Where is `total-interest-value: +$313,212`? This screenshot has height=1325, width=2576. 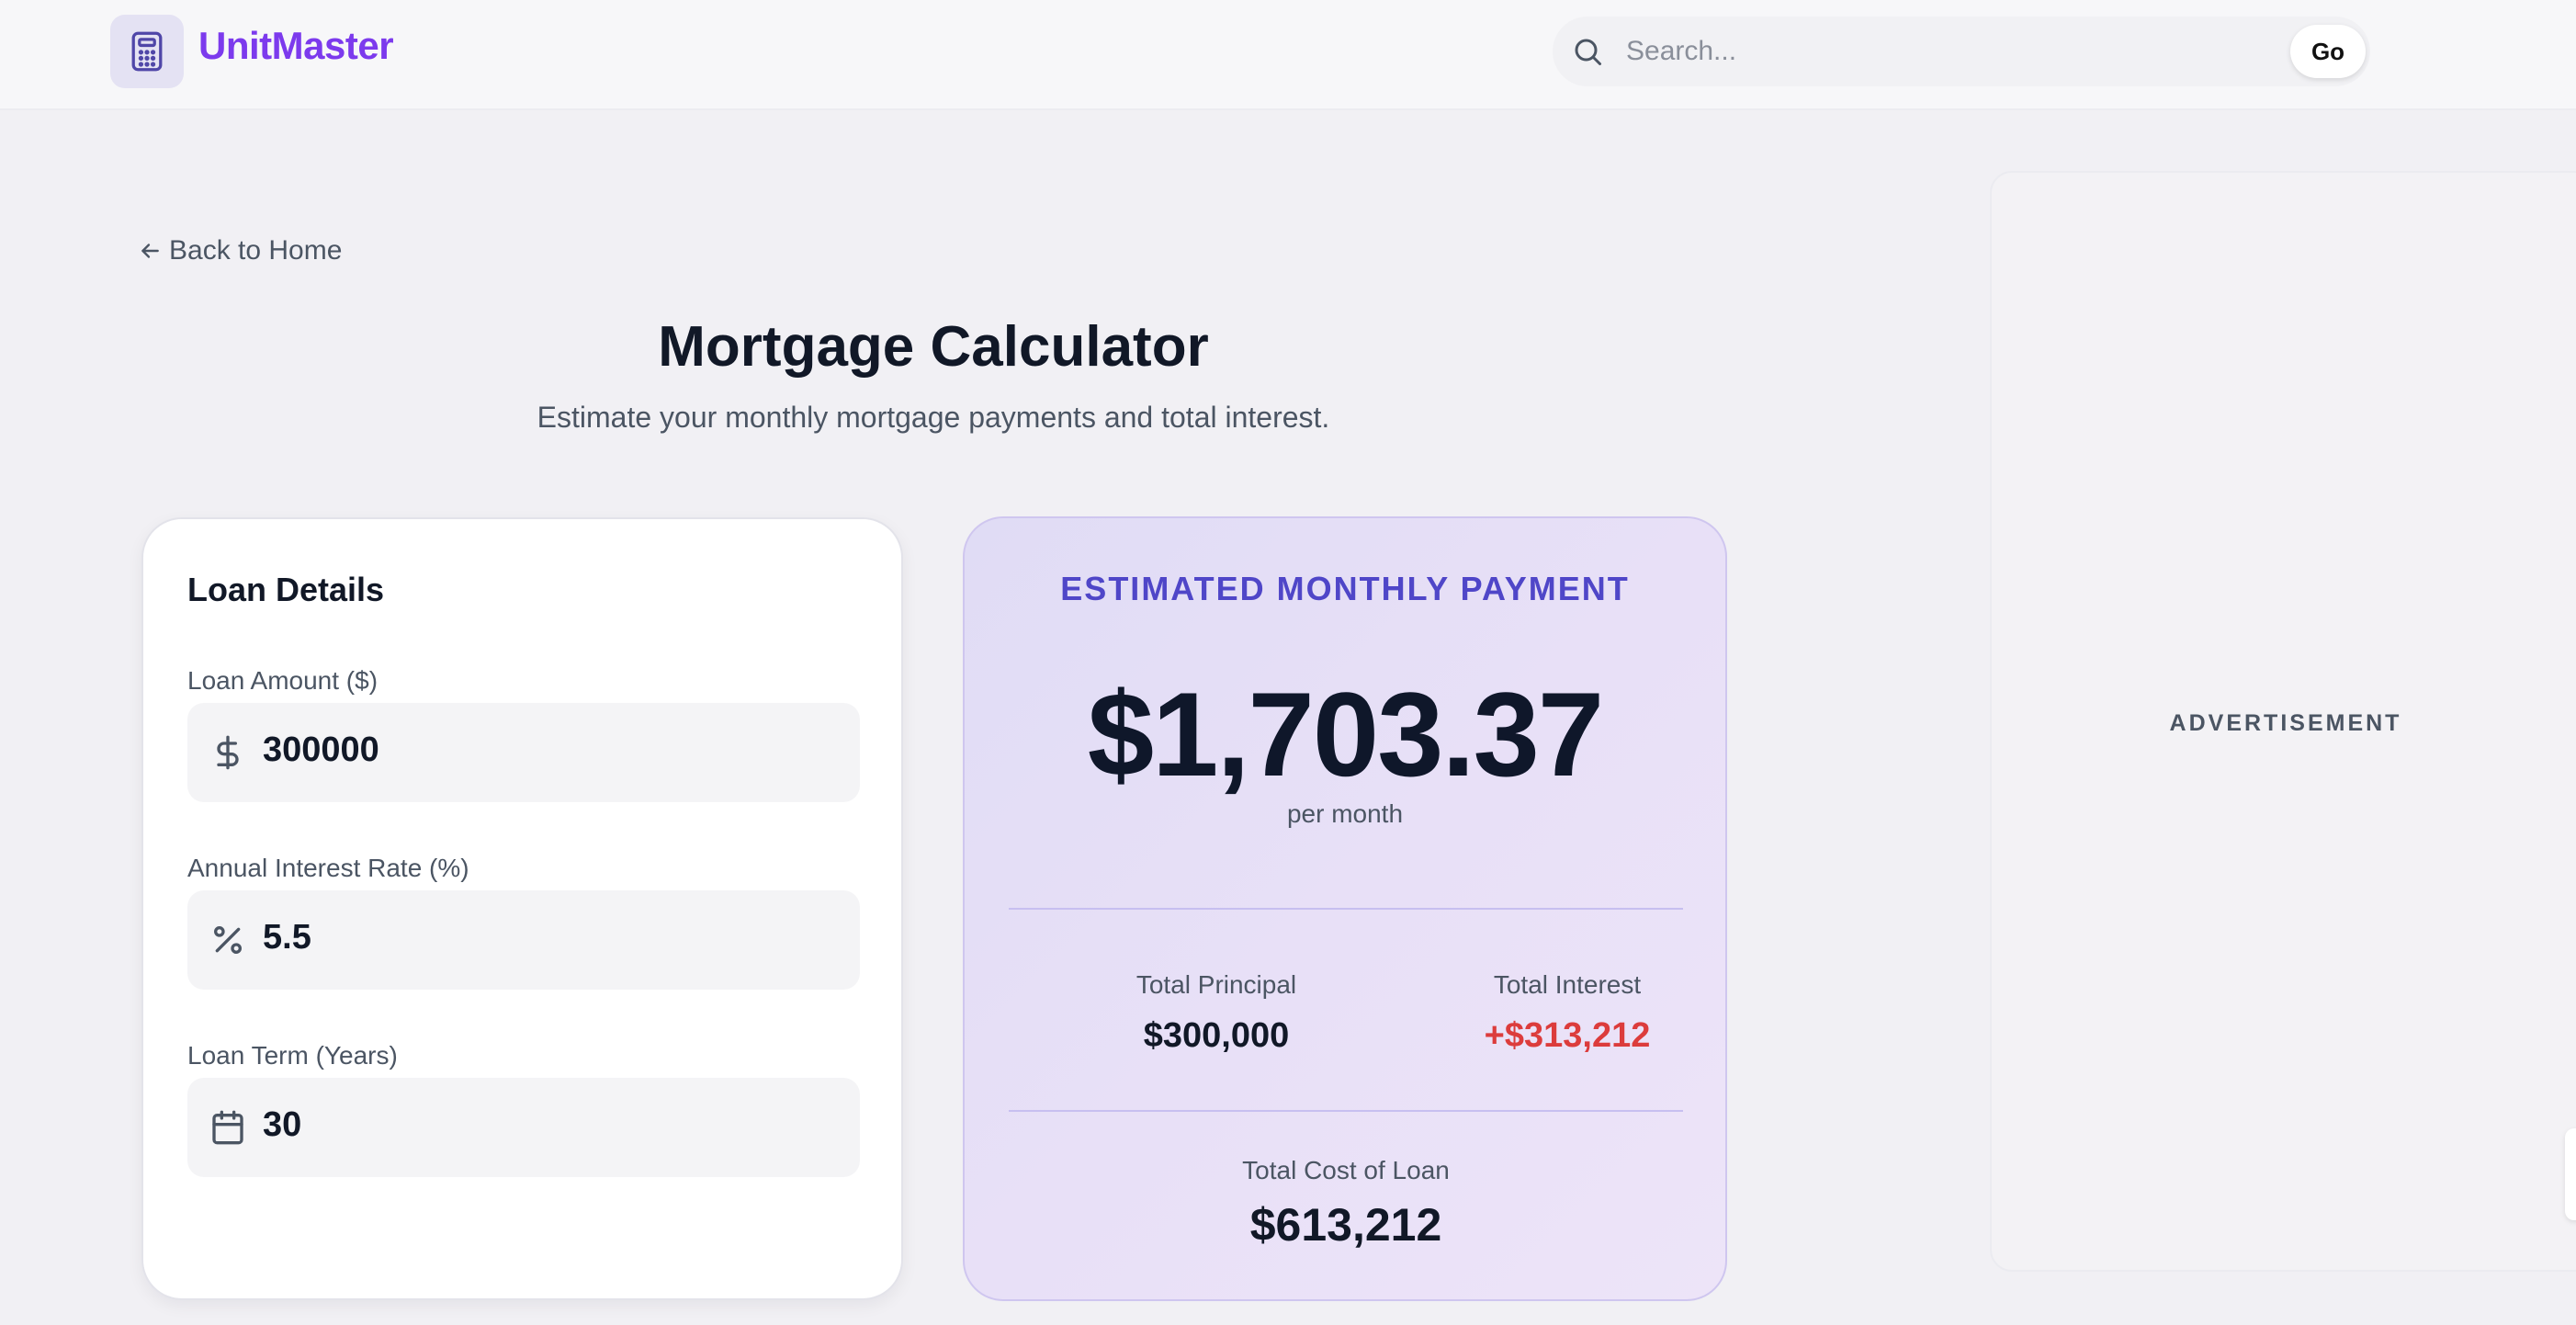
total-interest-value: +$313,212 is located at coordinates (1567, 1035).